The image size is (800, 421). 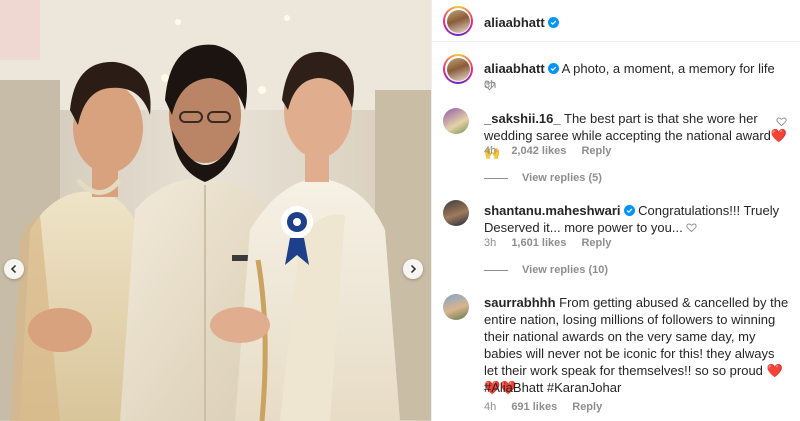 I want to click on caption-avatar, so click(x=458, y=69).